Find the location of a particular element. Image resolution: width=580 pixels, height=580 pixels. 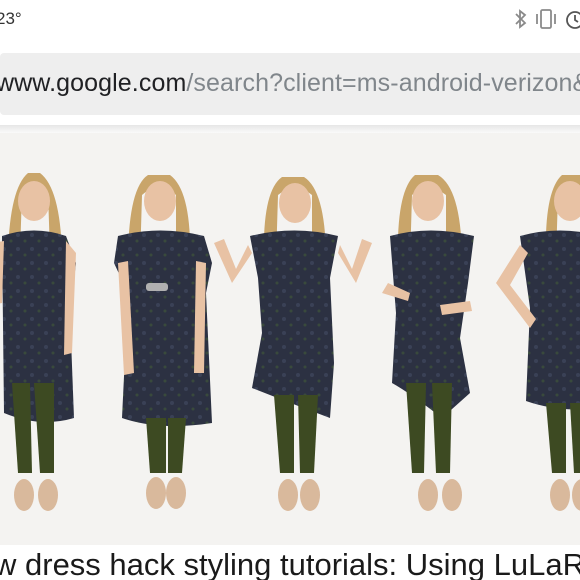

status-icons is located at coordinates (547, 19).